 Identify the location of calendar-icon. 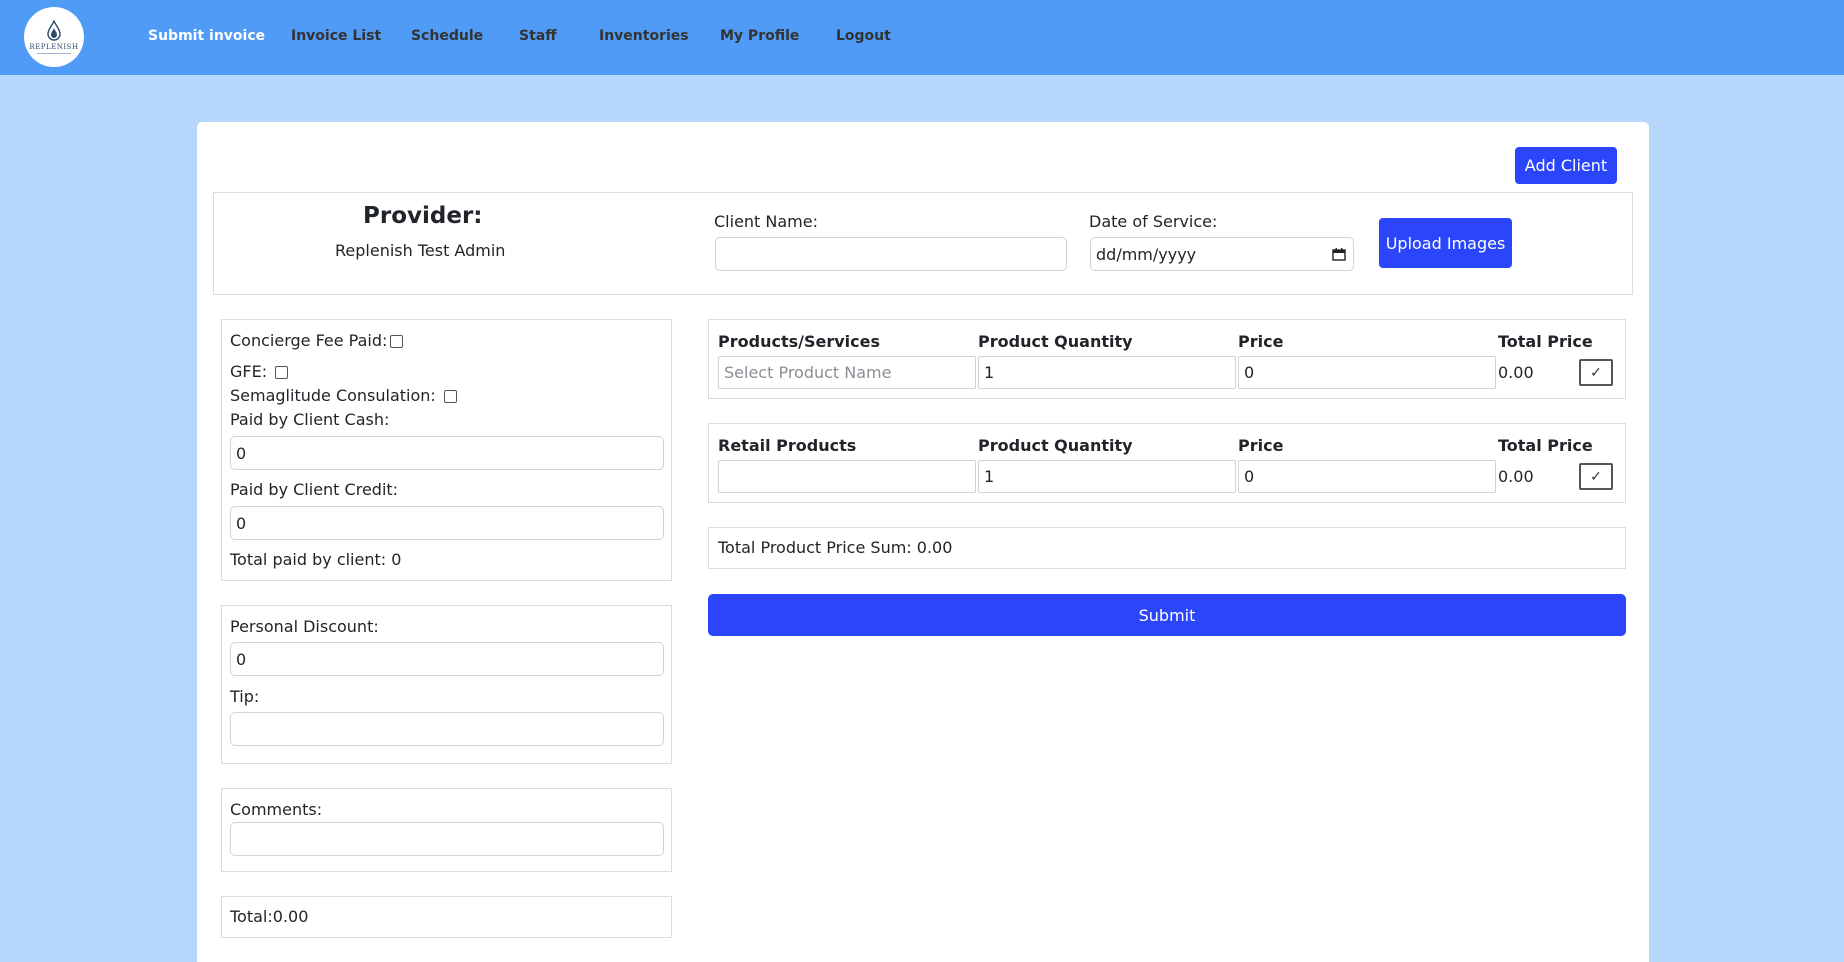
(1339, 254).